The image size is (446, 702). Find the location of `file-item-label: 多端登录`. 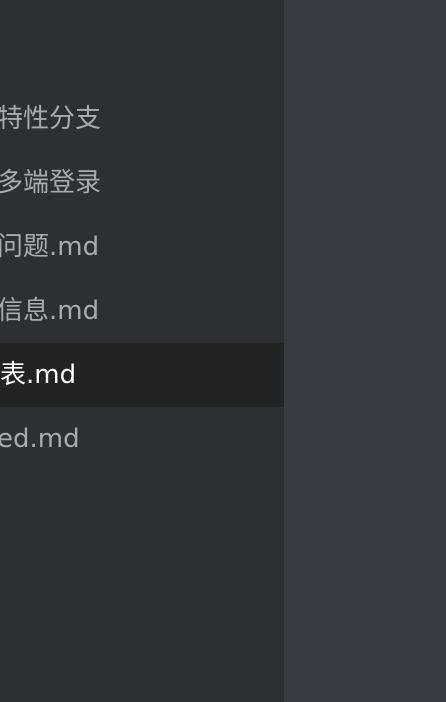

file-item-label: 多端登录 is located at coordinates (51, 183).